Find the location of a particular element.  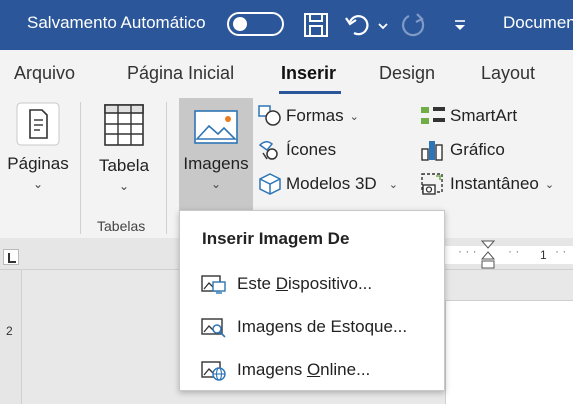

autosave-toggle is located at coordinates (255, 24).